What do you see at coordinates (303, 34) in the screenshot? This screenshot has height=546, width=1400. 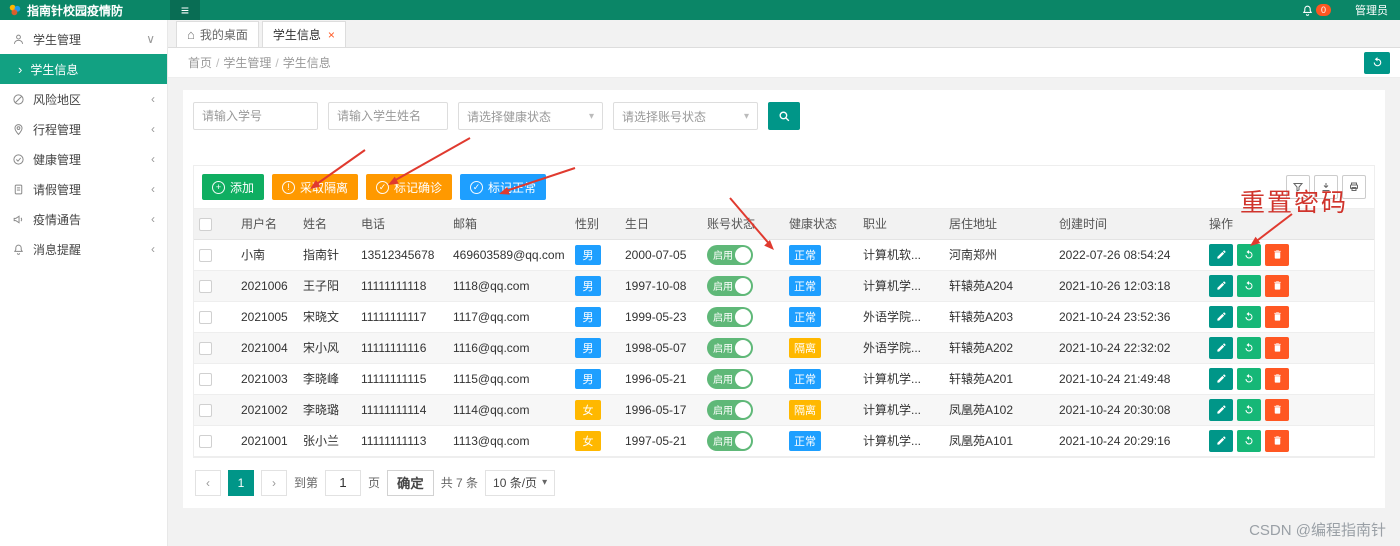 I see `tab-student-info: 学生信息 ×` at bounding box center [303, 34].